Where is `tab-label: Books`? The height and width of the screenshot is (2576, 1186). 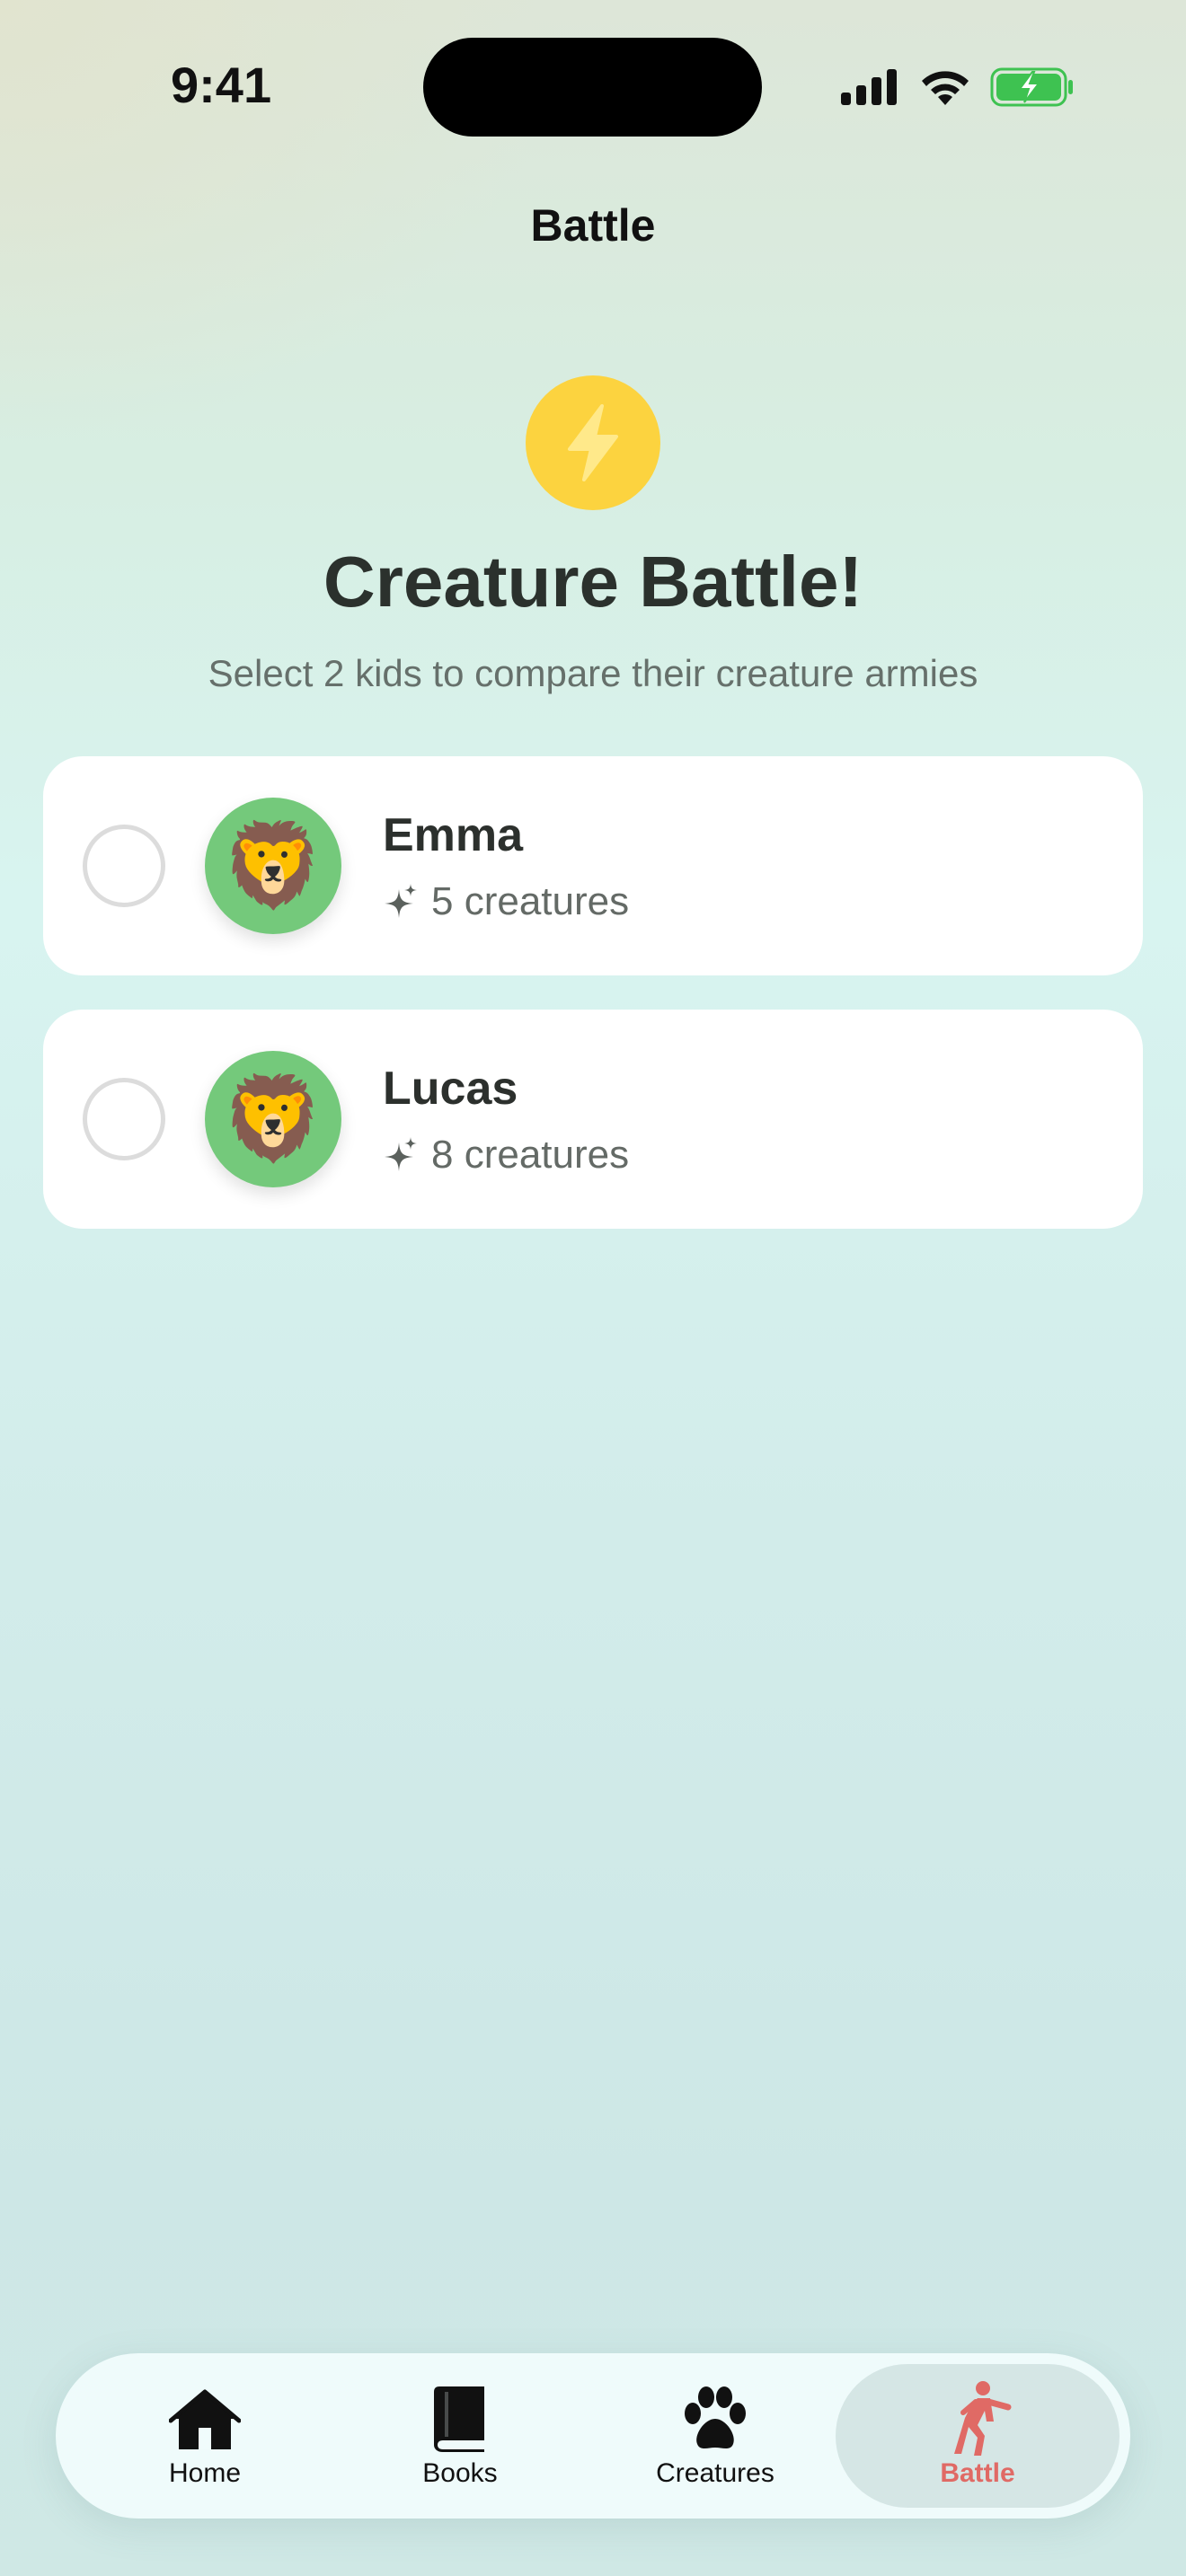 tab-label: Books is located at coordinates (460, 2473).